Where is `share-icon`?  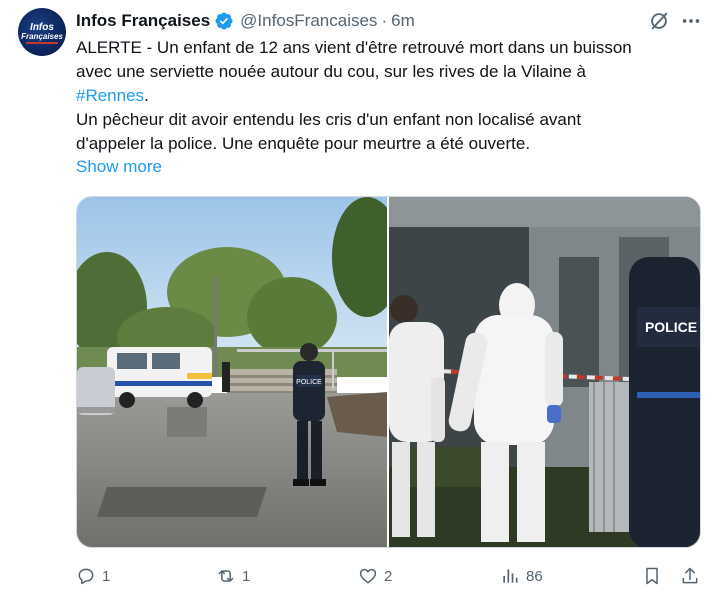
share-icon is located at coordinates (690, 575).